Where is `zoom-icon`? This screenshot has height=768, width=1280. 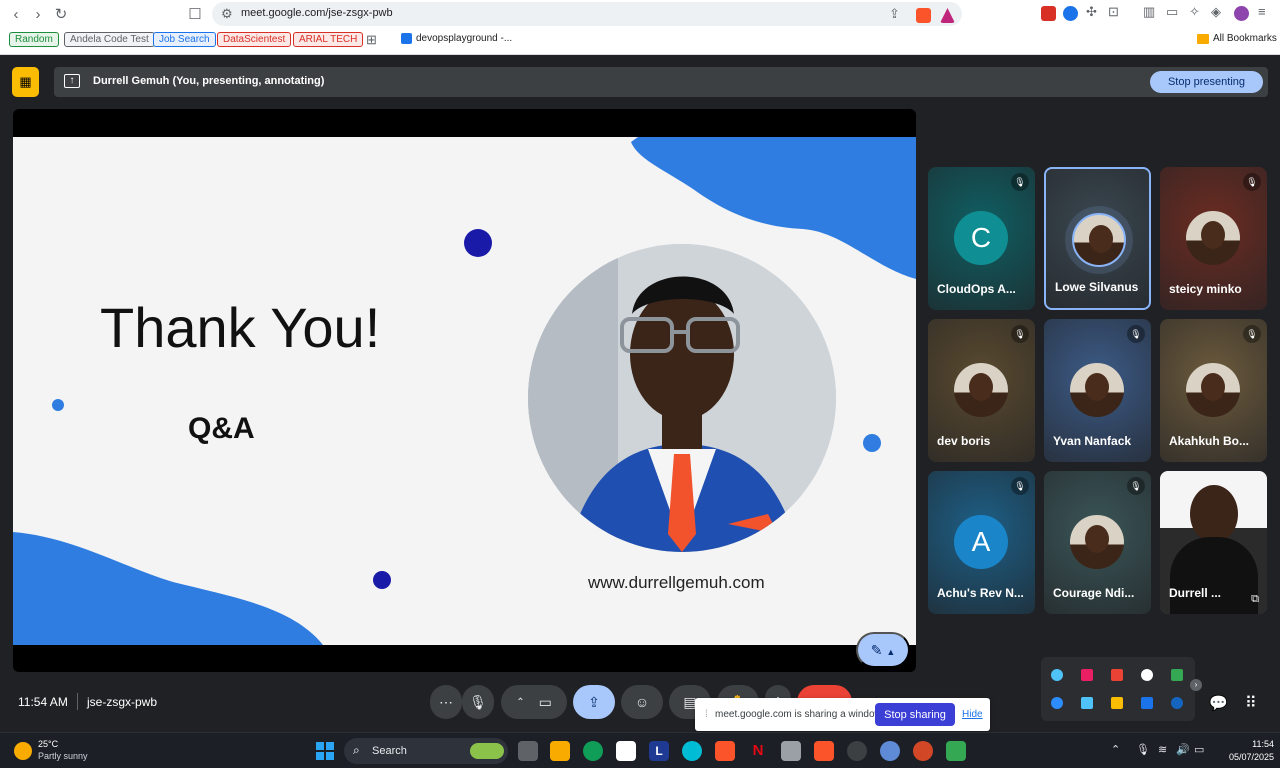 zoom-icon is located at coordinates (1057, 703).